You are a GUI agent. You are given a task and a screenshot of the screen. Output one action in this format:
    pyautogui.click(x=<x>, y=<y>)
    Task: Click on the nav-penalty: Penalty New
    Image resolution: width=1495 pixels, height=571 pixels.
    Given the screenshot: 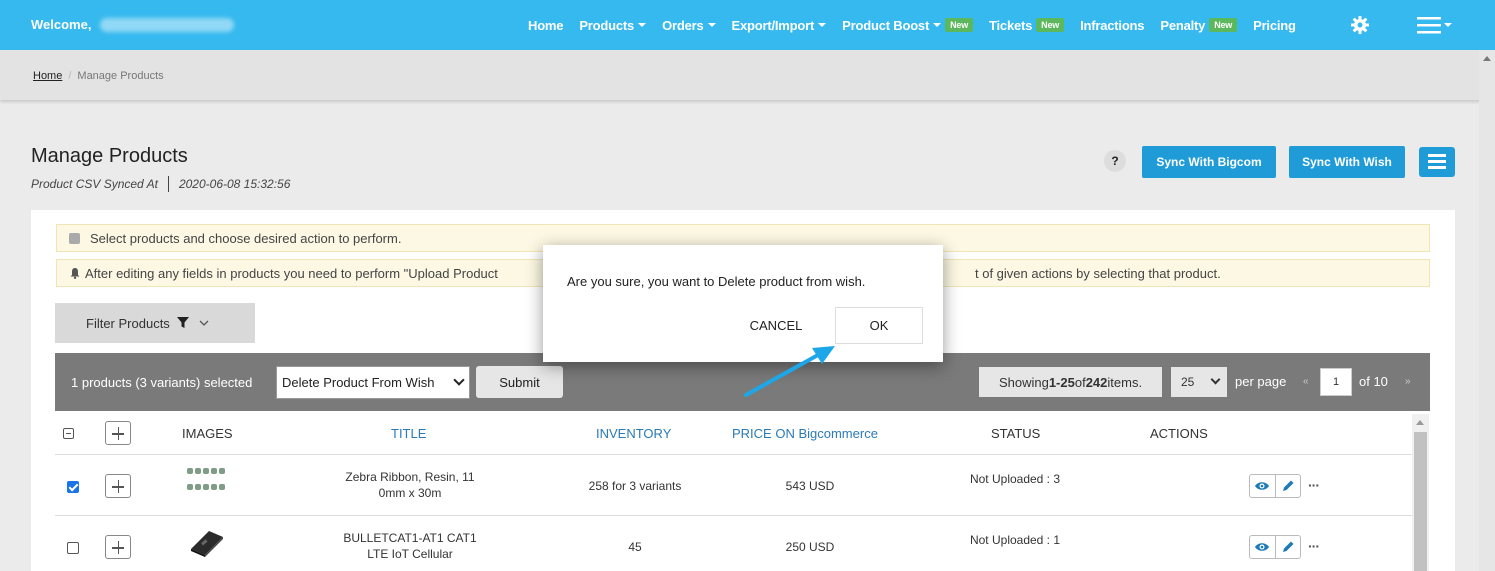 What is the action you would take?
    pyautogui.click(x=1199, y=25)
    